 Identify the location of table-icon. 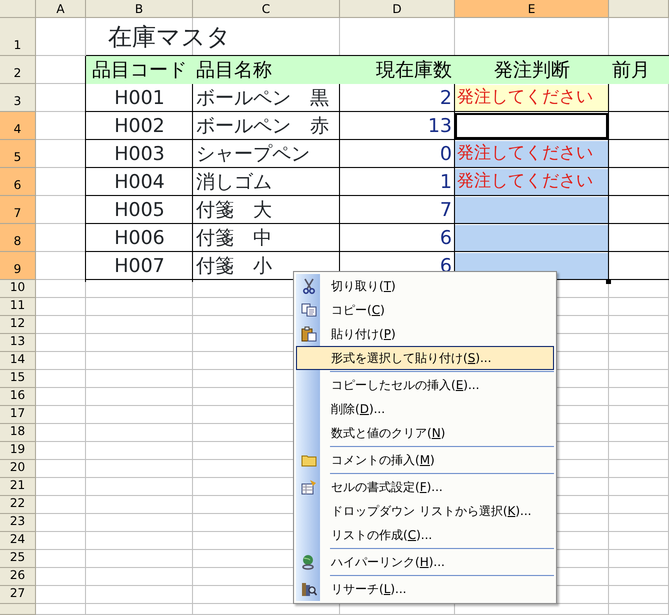
(309, 487).